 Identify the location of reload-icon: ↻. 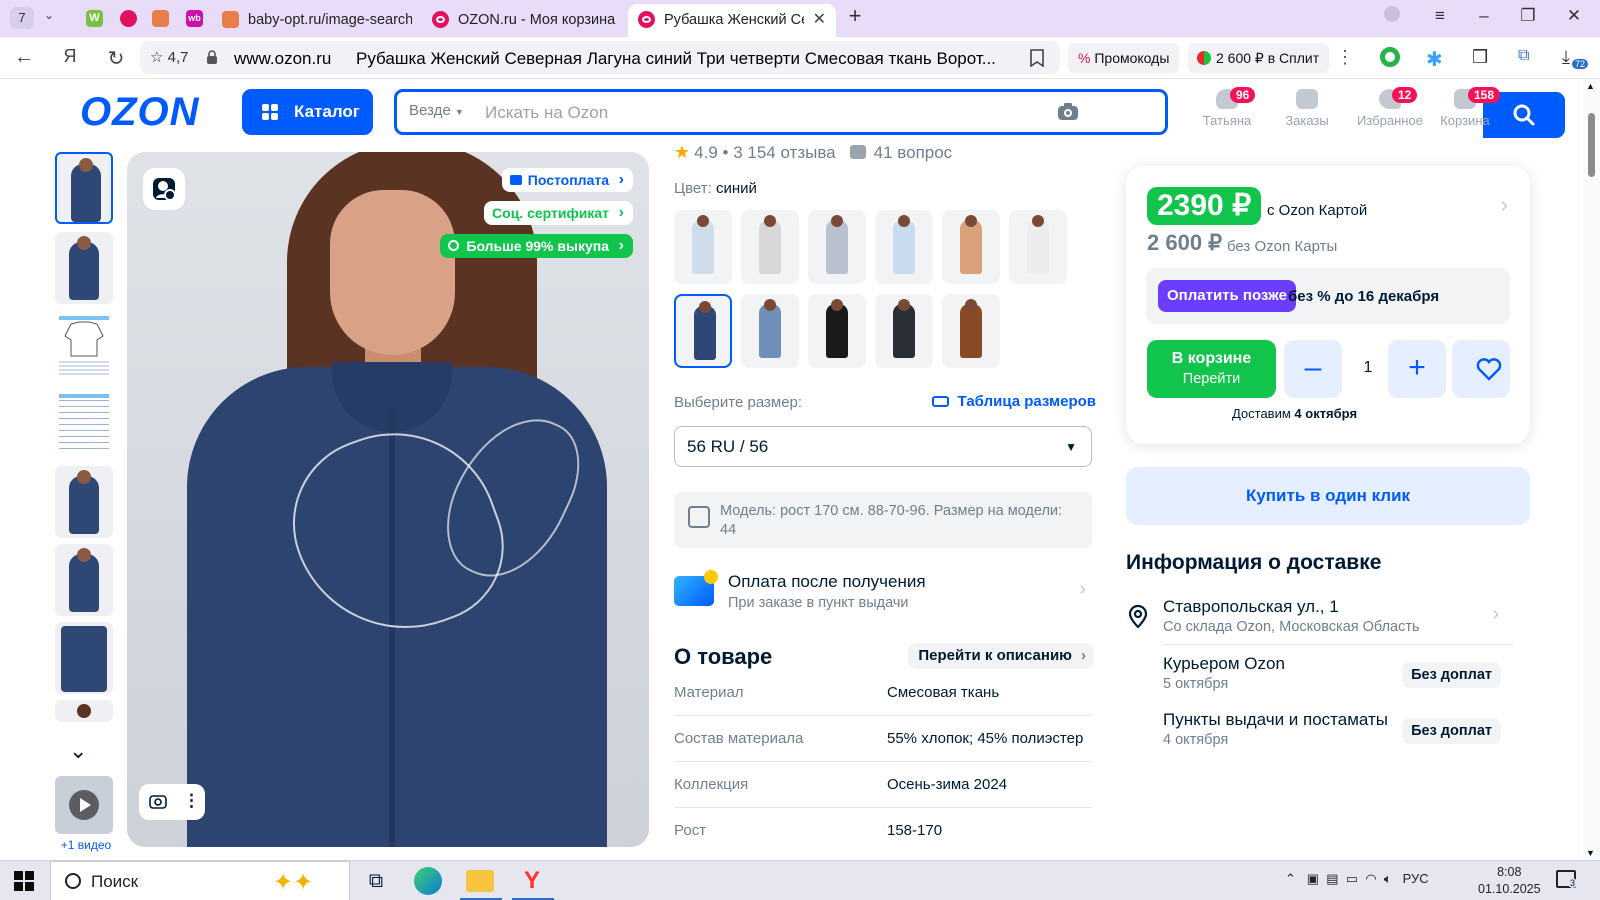
(116, 58).